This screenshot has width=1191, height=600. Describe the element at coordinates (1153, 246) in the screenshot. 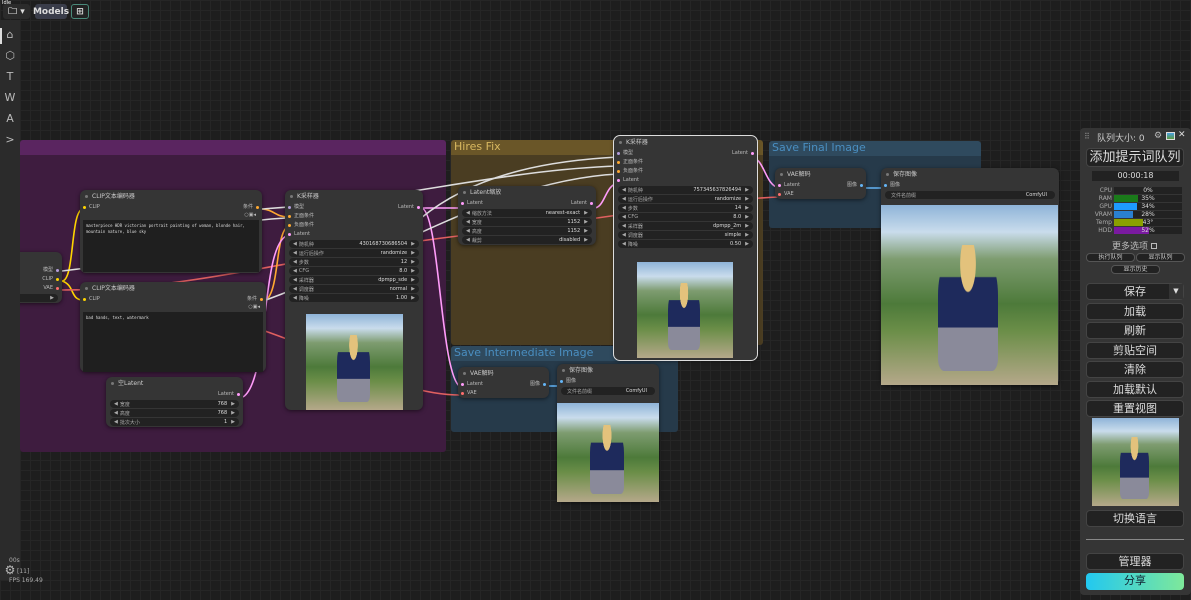

I see `checkbox` at that location.